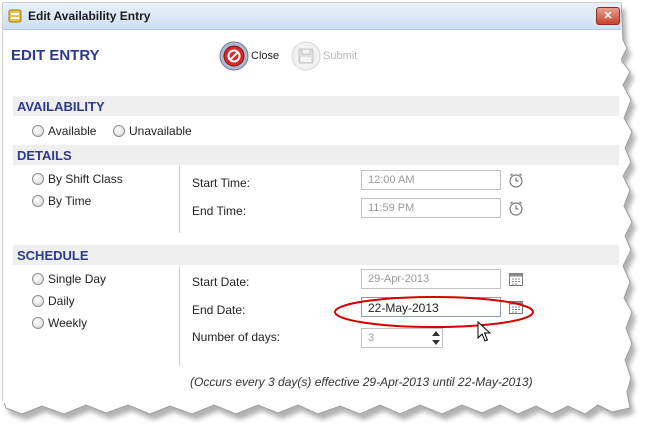  Describe the element at coordinates (234, 56) in the screenshot. I see `close-circle-icon` at that location.